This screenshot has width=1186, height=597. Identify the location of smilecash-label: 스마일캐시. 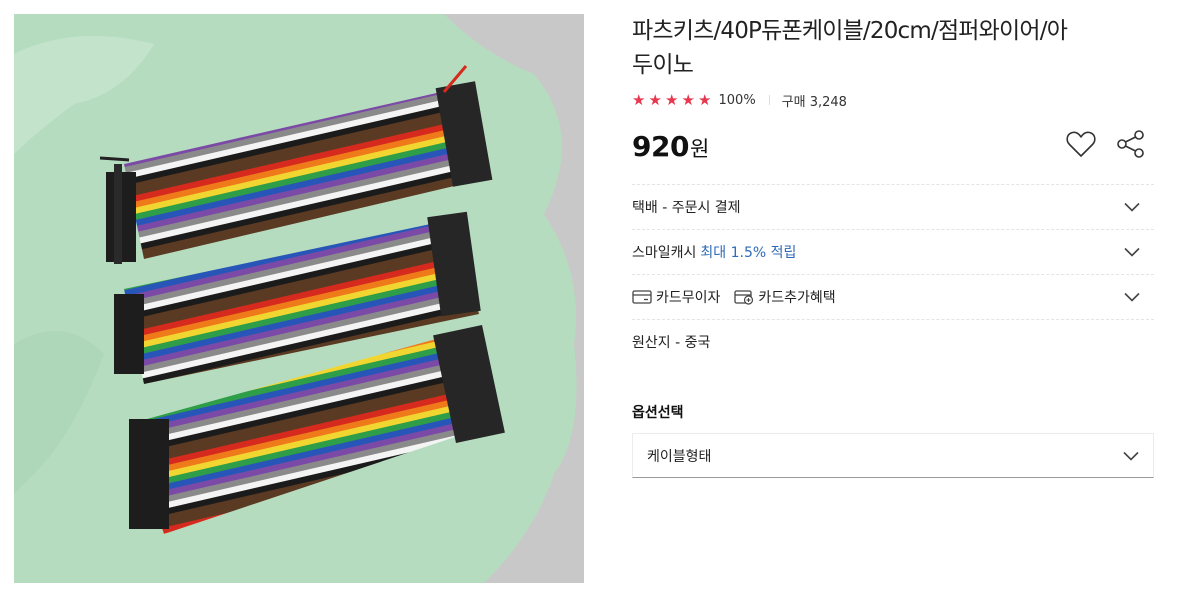
(664, 253).